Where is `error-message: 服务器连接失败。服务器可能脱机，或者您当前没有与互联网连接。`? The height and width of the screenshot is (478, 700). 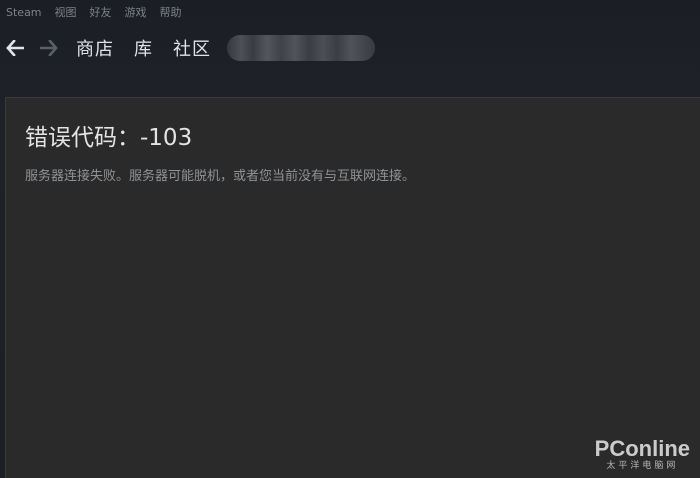 error-message: 服务器连接失败。服务器可能脱机，或者您当前没有与互联网连接。 is located at coordinates (220, 176).